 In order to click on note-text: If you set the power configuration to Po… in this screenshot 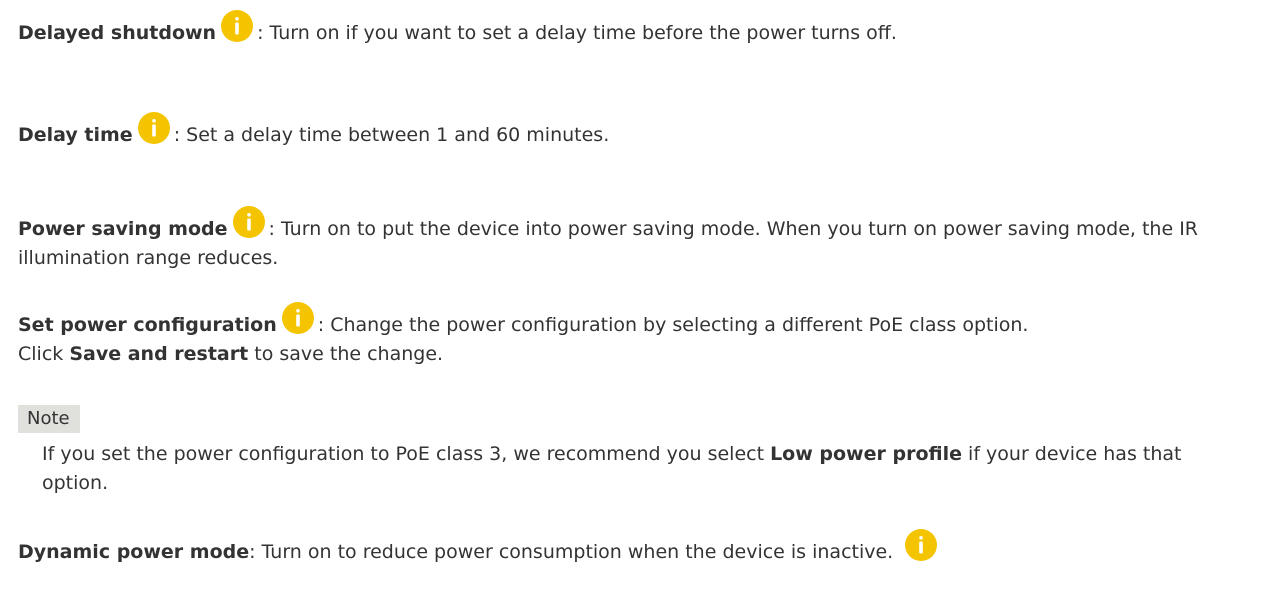, I will do `click(632, 469)`.